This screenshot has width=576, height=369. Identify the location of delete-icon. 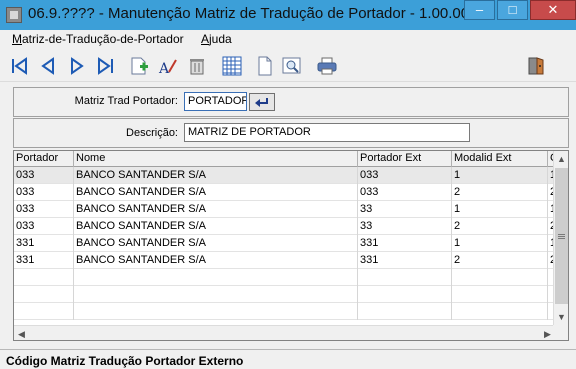
(197, 67).